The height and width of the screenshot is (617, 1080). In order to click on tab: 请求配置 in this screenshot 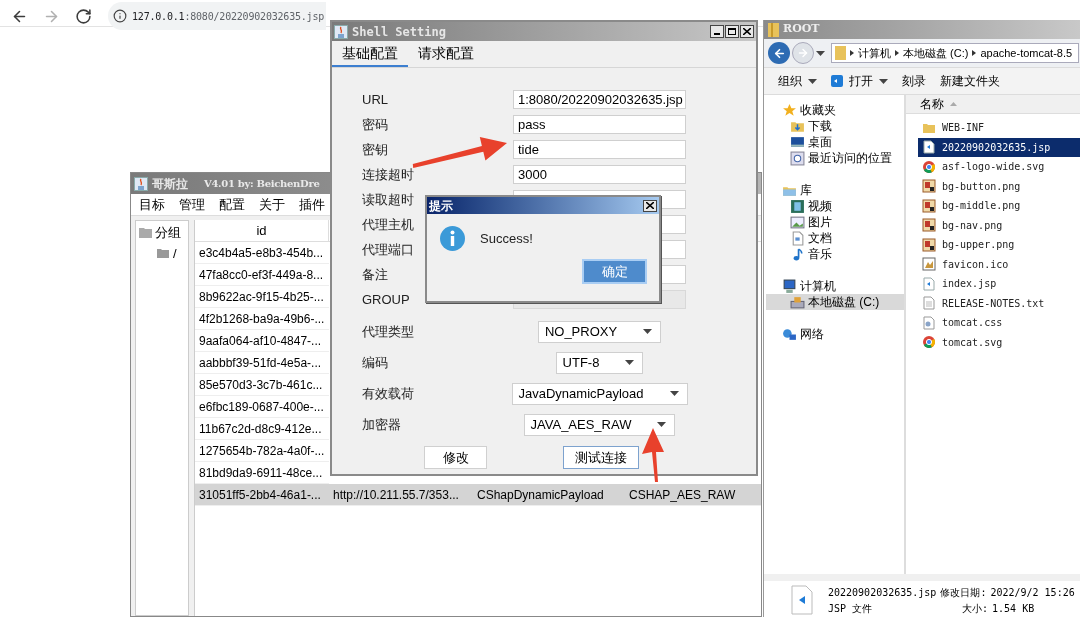, I will do `click(446, 54)`.